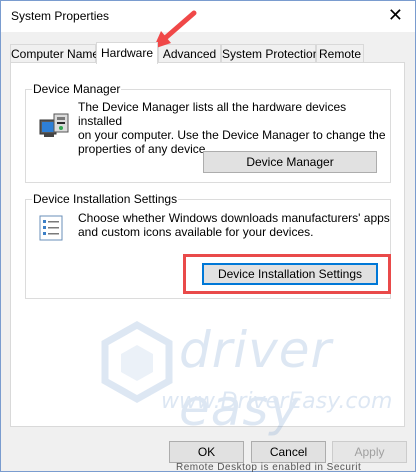  I want to click on watermark-url: www.DriverEasy.com, so click(277, 401).